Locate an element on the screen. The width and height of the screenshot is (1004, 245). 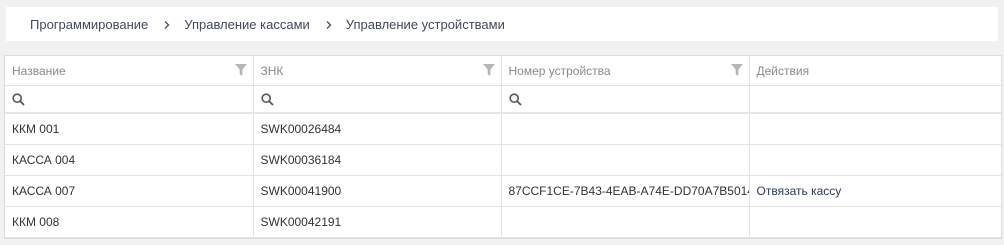
cell-name: КАССА 007 is located at coordinates (129, 191).